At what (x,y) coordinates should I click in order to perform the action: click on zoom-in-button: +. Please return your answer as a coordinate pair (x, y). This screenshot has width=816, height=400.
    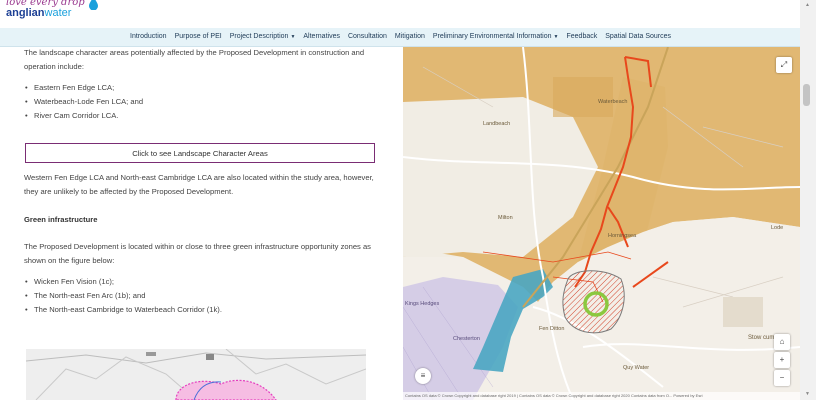
    Looking at the image, I should click on (782, 360).